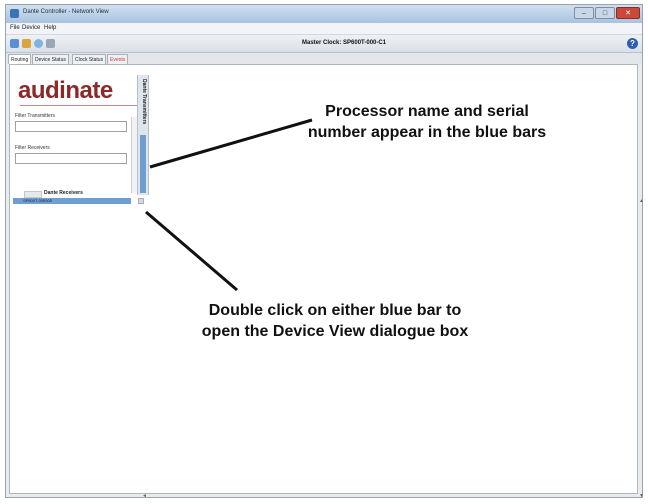 The width and height of the screenshot is (648, 504). I want to click on toolbar: Master Clock: SP600T-000-C1 ?, so click(324, 44).